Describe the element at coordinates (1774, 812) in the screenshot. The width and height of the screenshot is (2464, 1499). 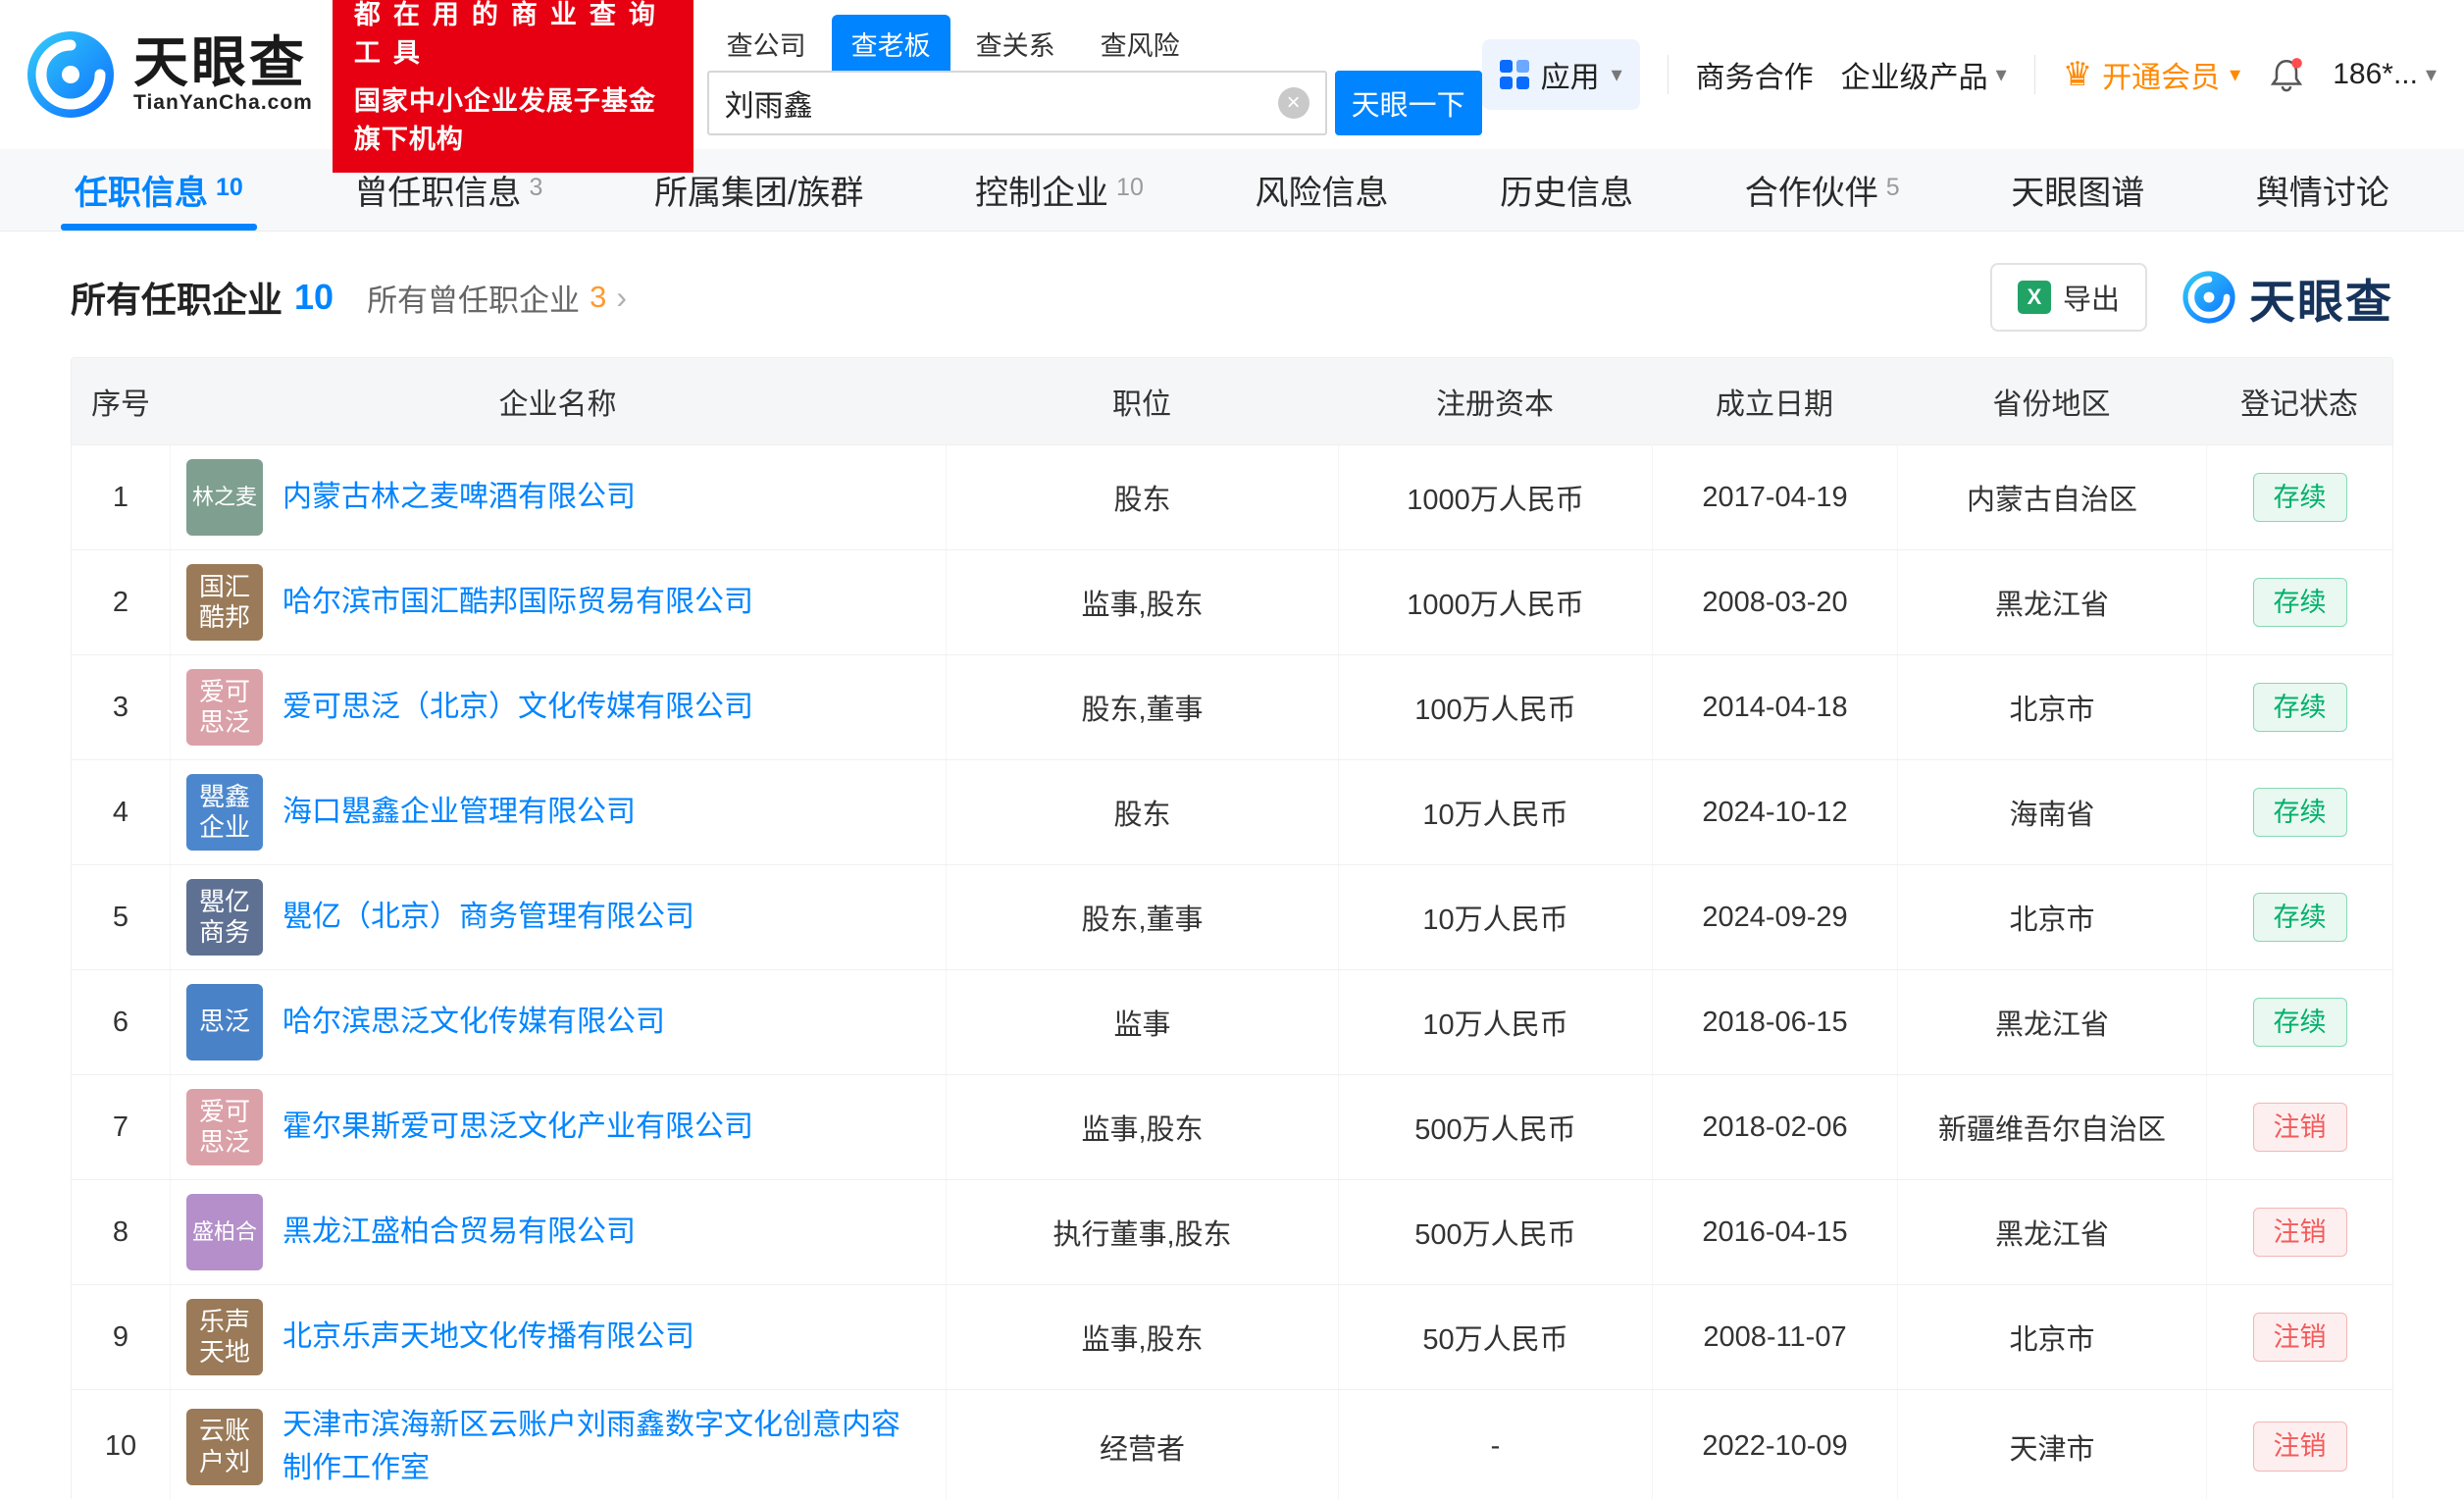
I see `established-date-cell: 2024-10-12` at that location.